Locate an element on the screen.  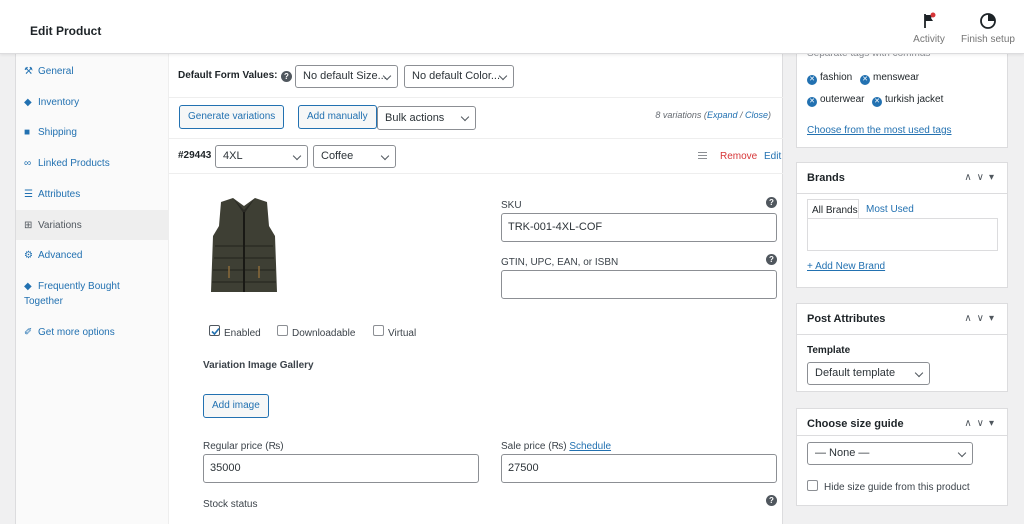
activity-label: Activity is located at coordinates (929, 39).